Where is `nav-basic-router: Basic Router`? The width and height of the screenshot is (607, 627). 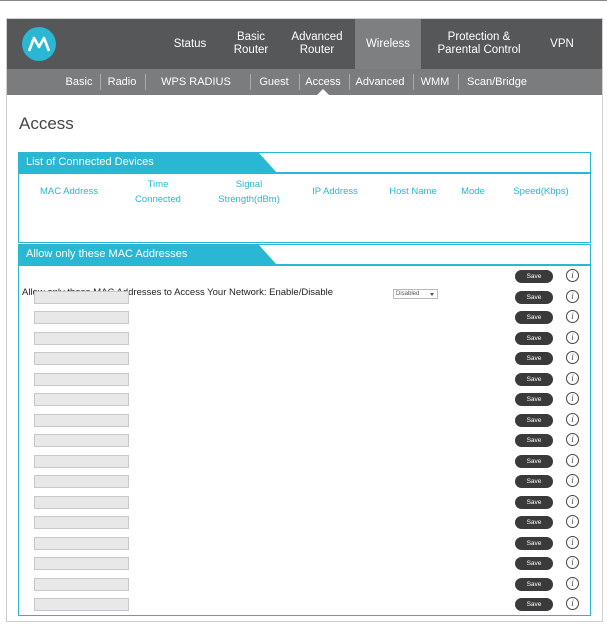
nav-basic-router: Basic Router is located at coordinates (251, 44).